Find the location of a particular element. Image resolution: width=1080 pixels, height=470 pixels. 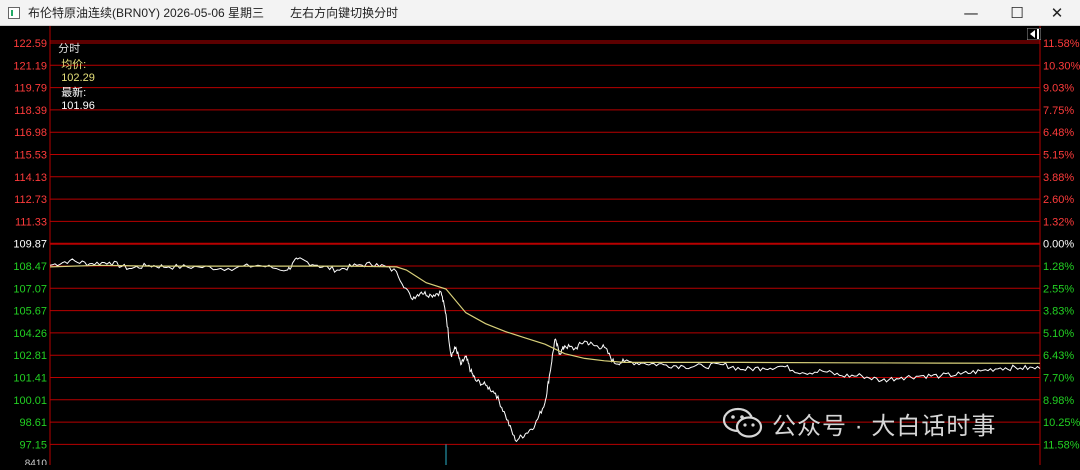

percent-tick-label: 0.00% is located at coordinates (1058, 245).